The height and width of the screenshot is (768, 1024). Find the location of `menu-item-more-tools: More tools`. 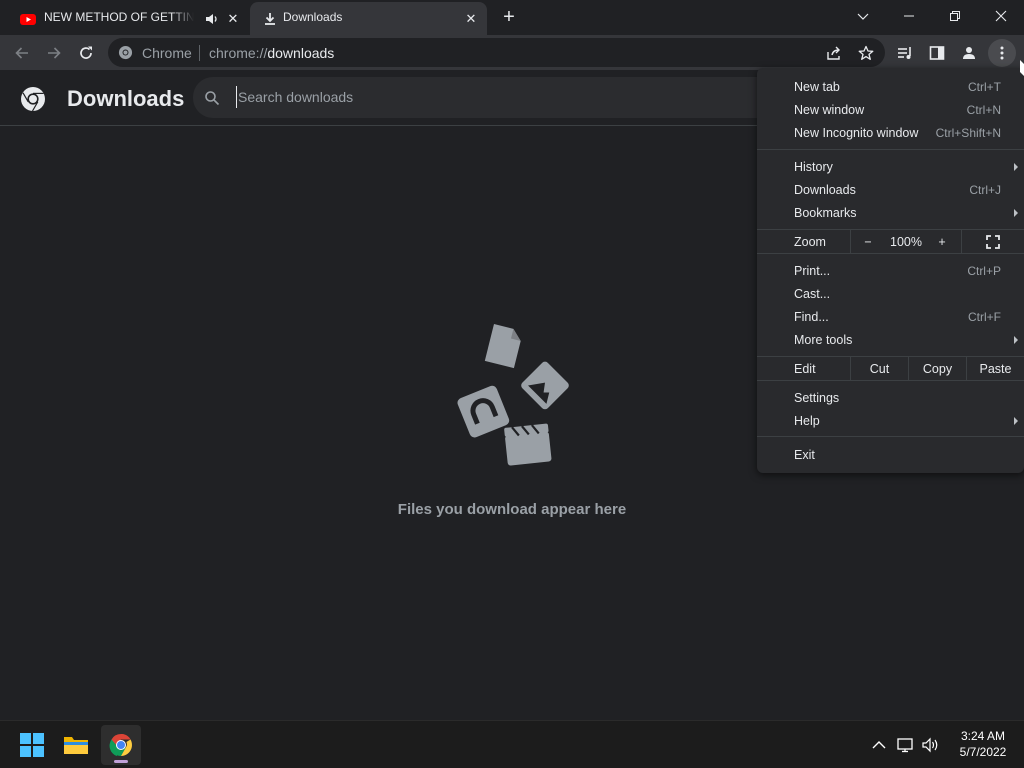

menu-item-more-tools: More tools is located at coordinates (890, 339).